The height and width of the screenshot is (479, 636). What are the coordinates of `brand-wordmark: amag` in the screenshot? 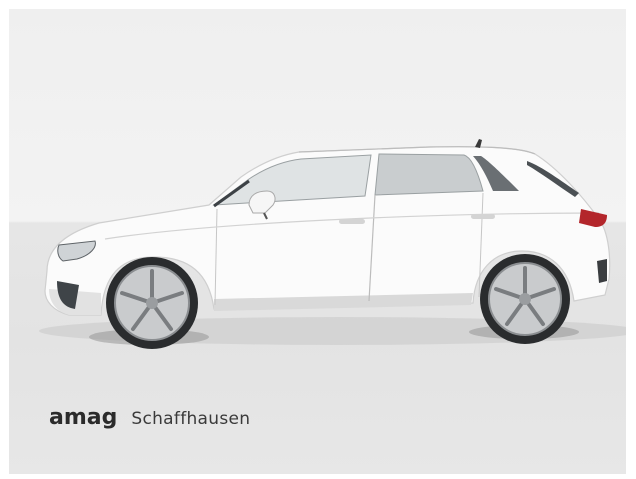 It's located at (83, 417).